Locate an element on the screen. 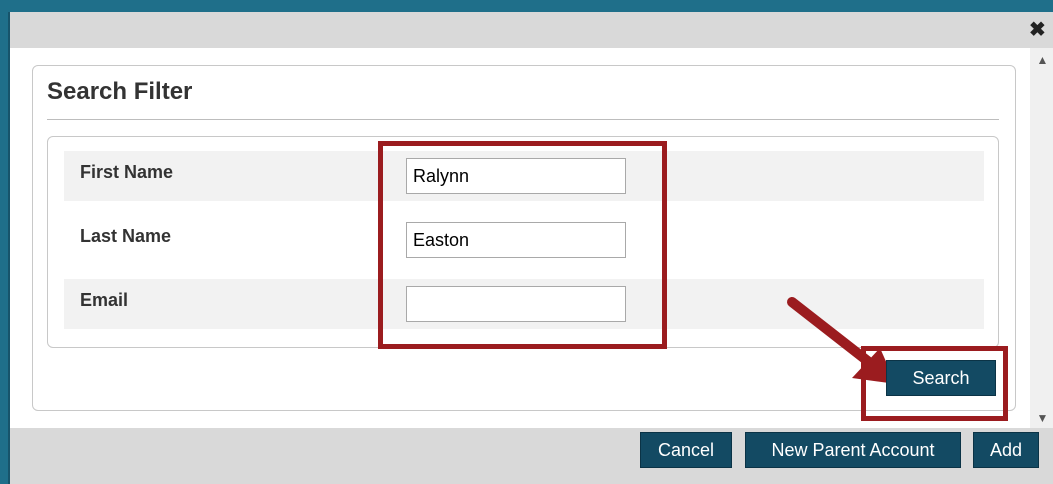 Image resolution: width=1053 pixels, height=484 pixels. email-row: Email is located at coordinates (524, 304).